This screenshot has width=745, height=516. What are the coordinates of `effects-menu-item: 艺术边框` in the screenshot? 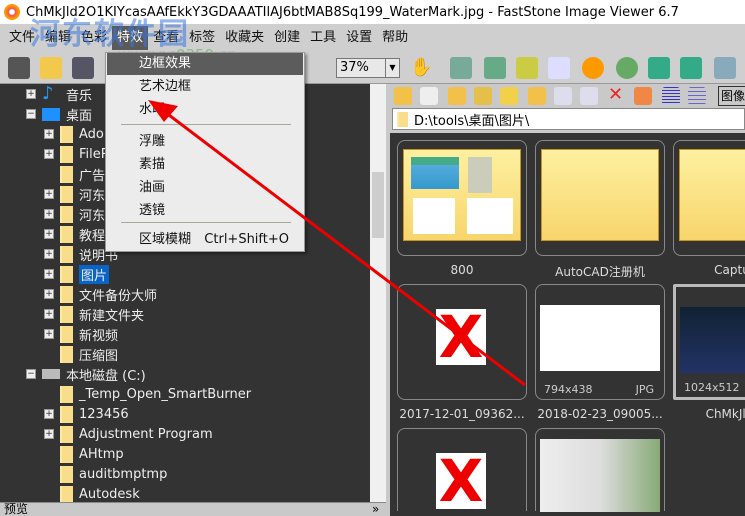 It's located at (205, 87).